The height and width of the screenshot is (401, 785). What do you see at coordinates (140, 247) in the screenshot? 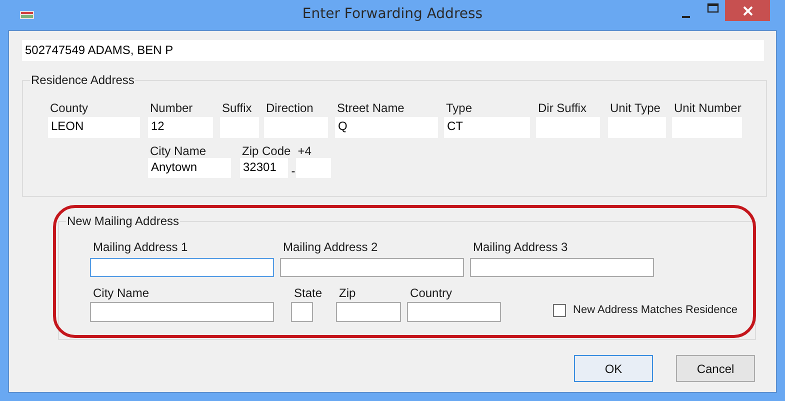
I see `field-label: Mailing Address 1` at bounding box center [140, 247].